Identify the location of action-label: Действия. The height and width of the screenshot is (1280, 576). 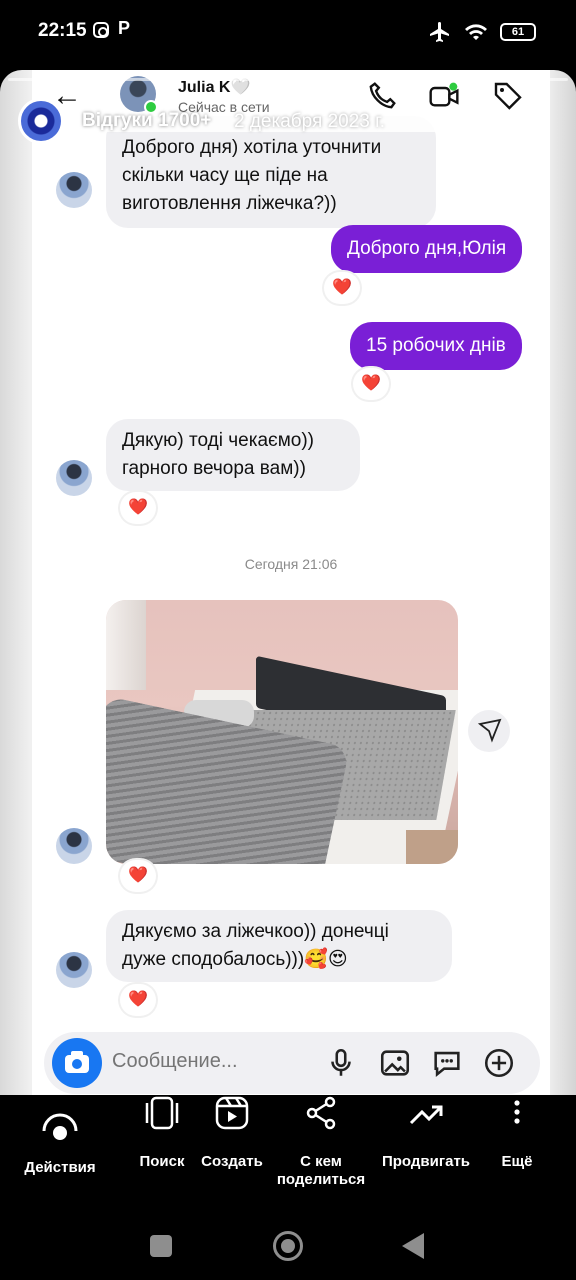
(60, 1167).